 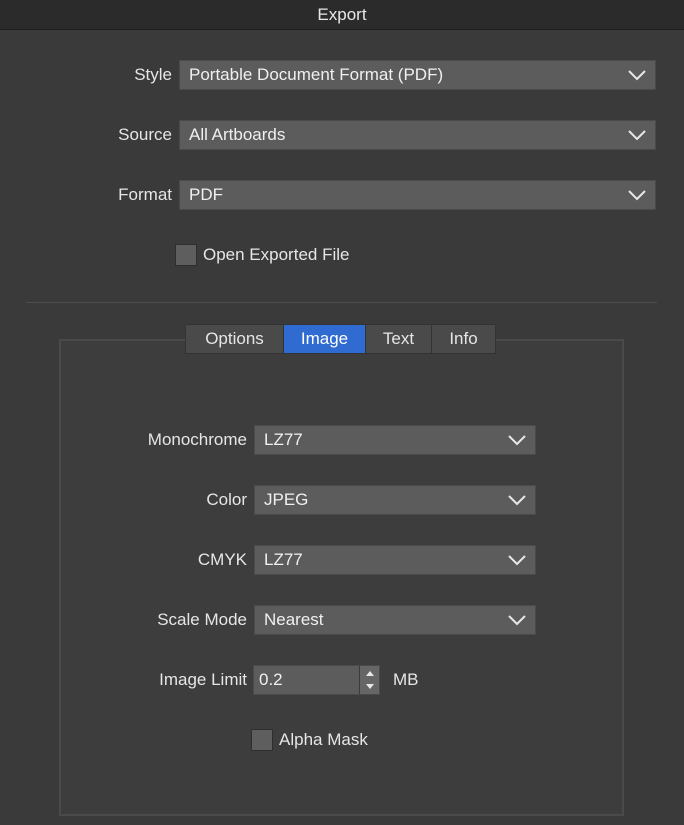 I want to click on cmyk-row: CMYK, so click(x=123, y=560).